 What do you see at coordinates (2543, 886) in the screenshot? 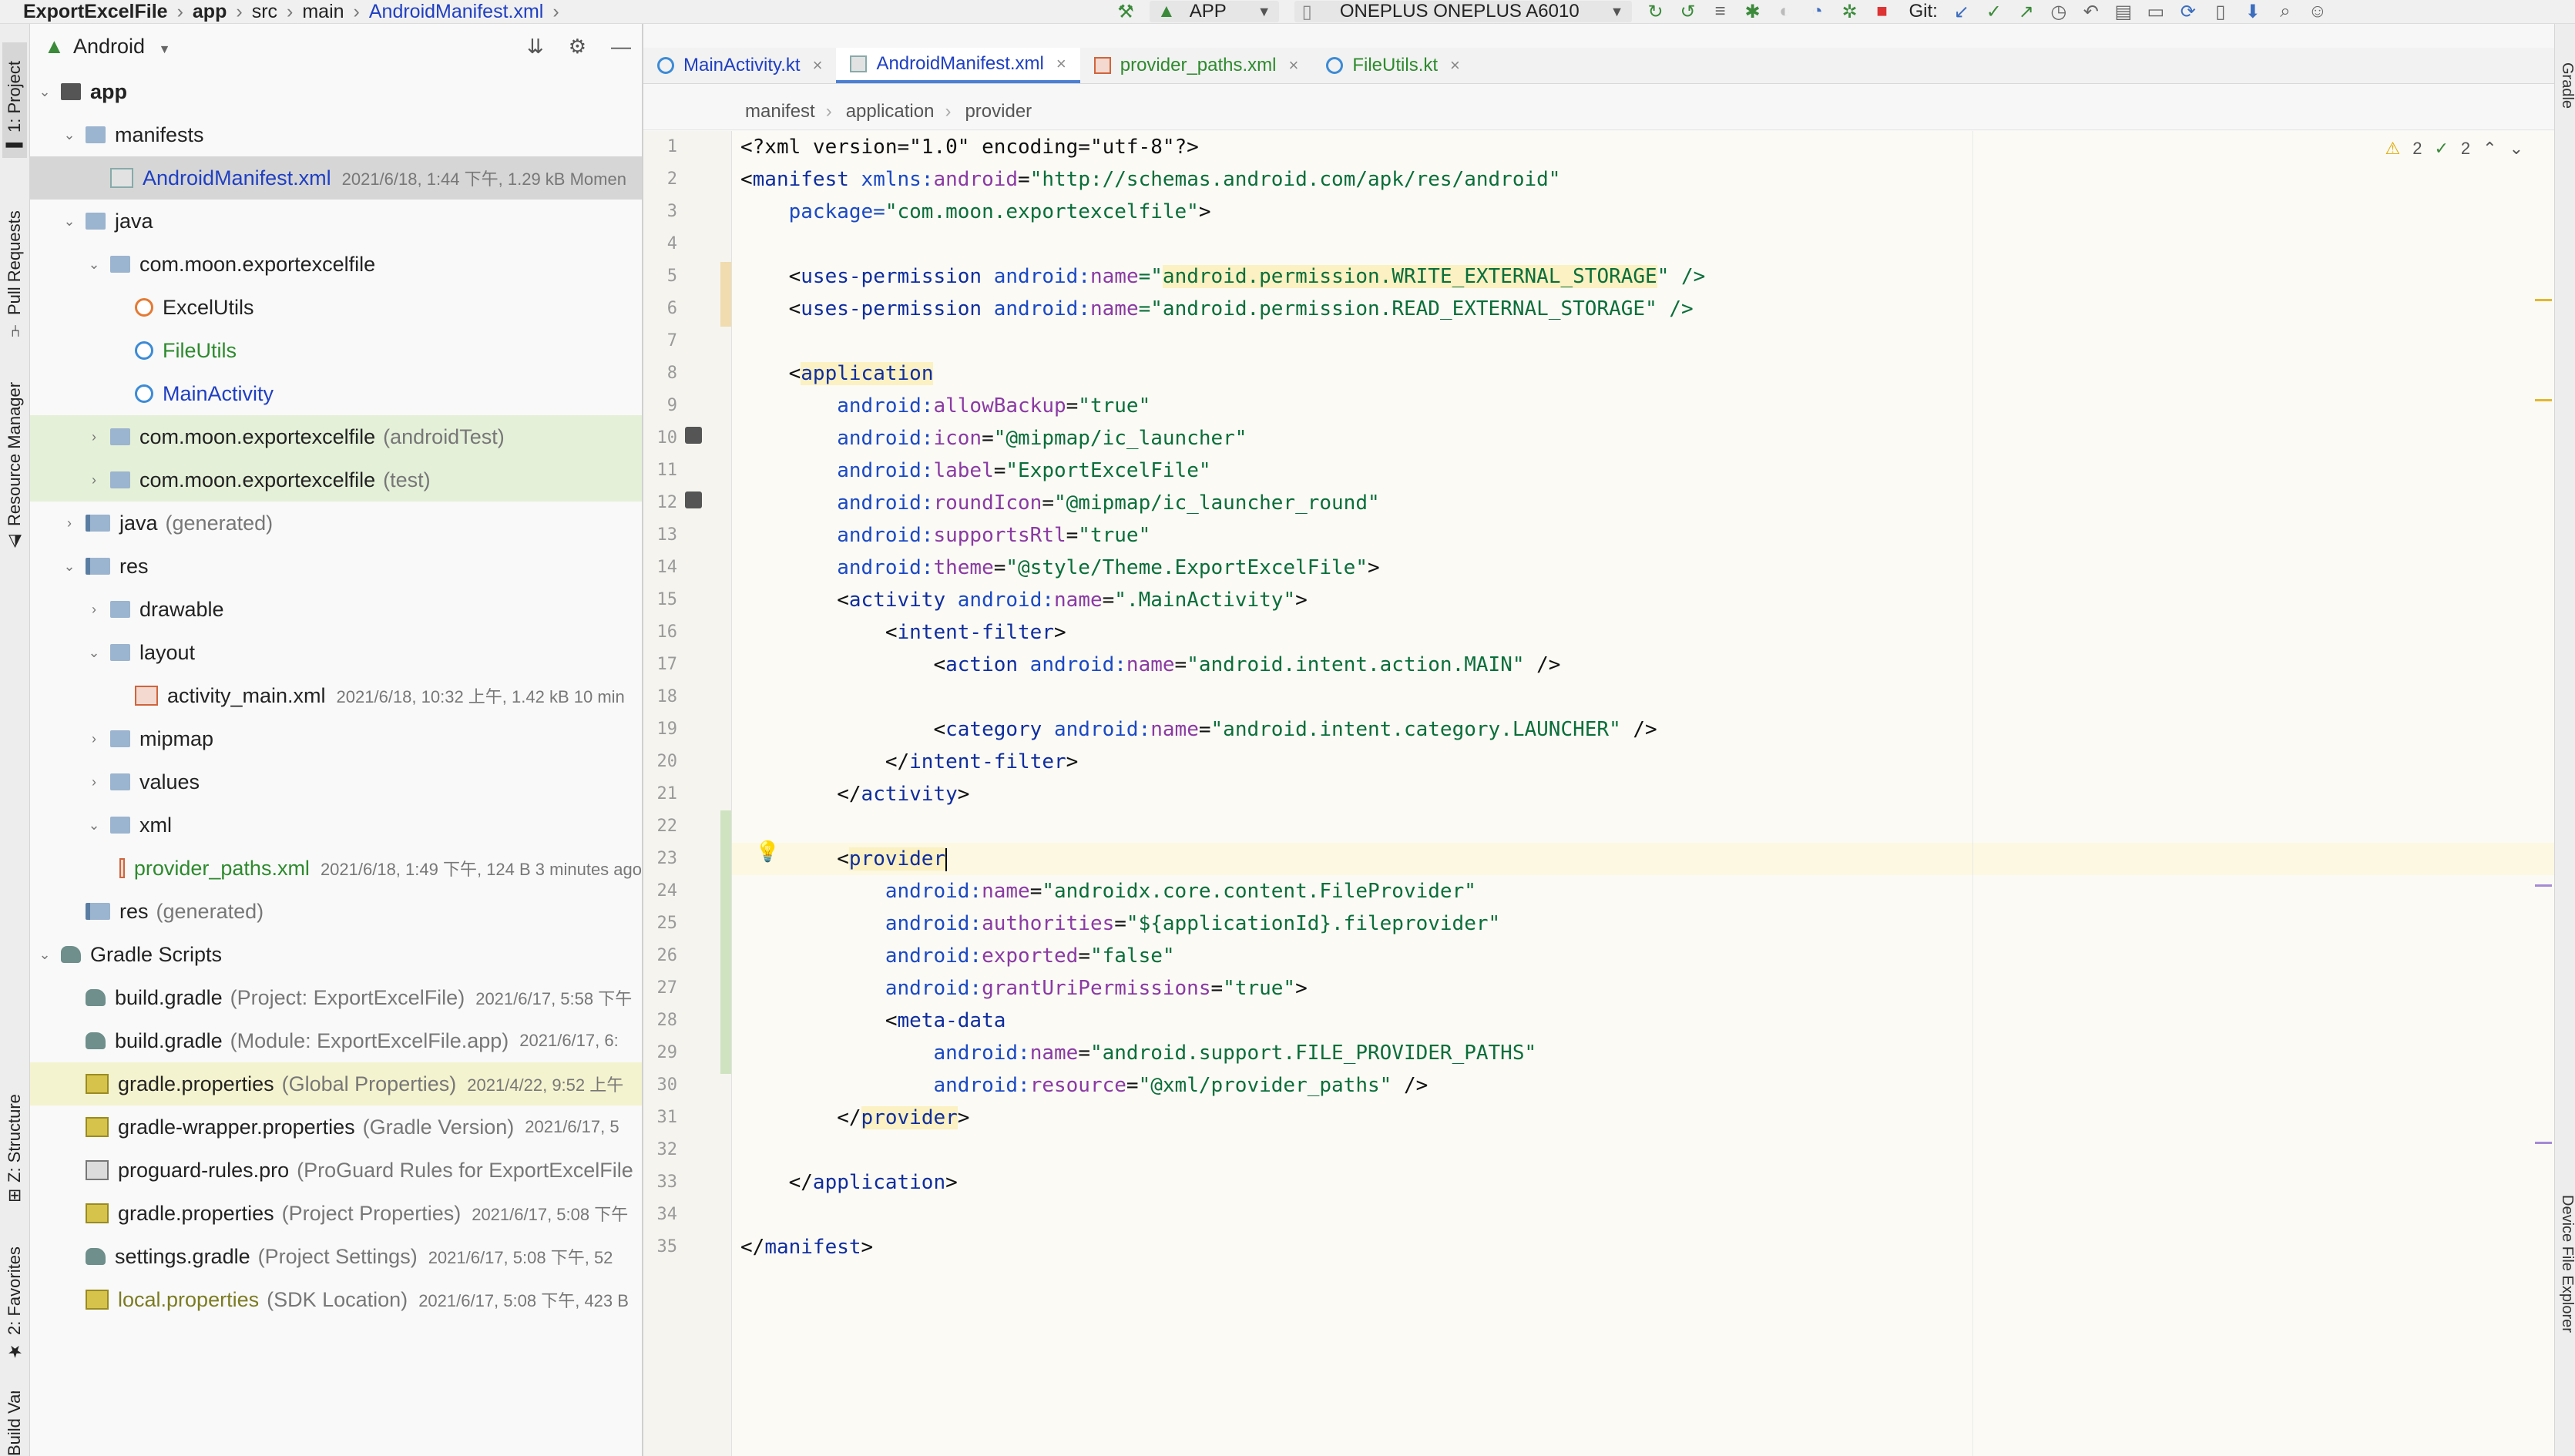
I see `caret-row-marker` at bounding box center [2543, 886].